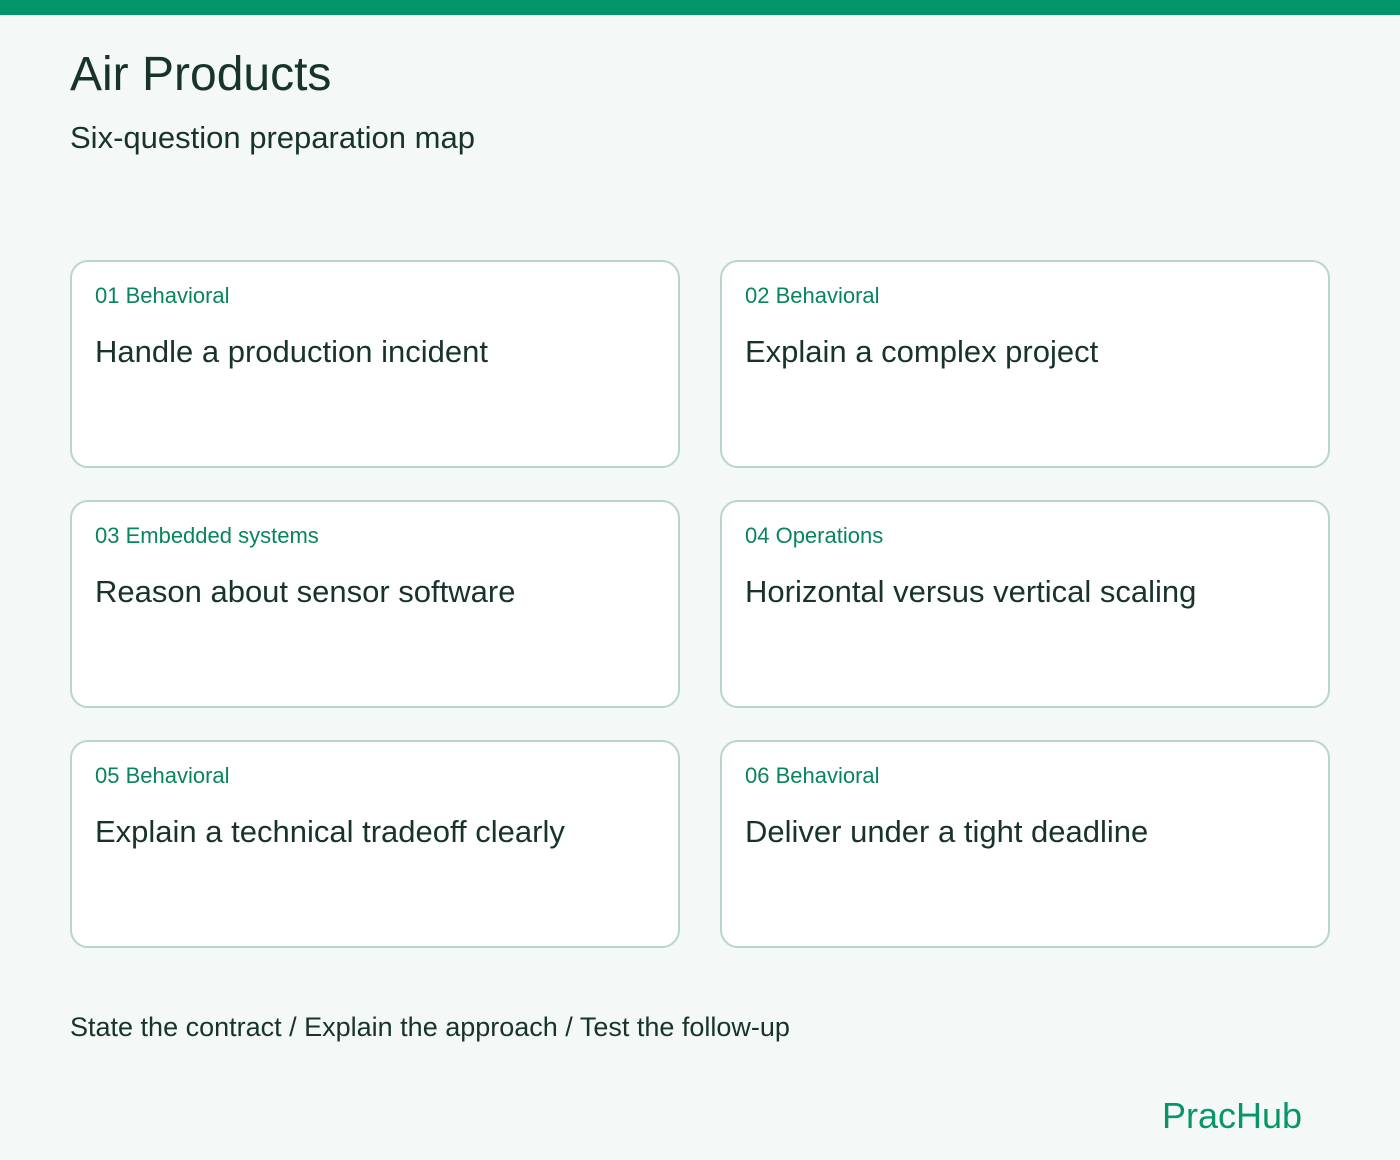  I want to click on question-title: Horizontal versus vertical scaling, so click(971, 591).